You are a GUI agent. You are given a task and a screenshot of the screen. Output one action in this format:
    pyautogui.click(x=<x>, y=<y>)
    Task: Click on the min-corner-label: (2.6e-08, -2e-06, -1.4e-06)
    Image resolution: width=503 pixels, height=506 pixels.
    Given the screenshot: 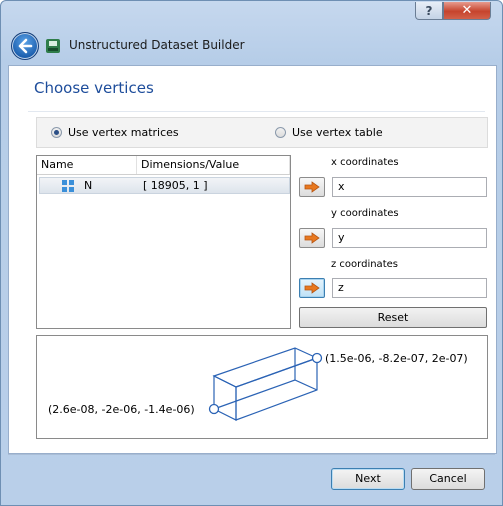 What is the action you would take?
    pyautogui.click(x=121, y=409)
    